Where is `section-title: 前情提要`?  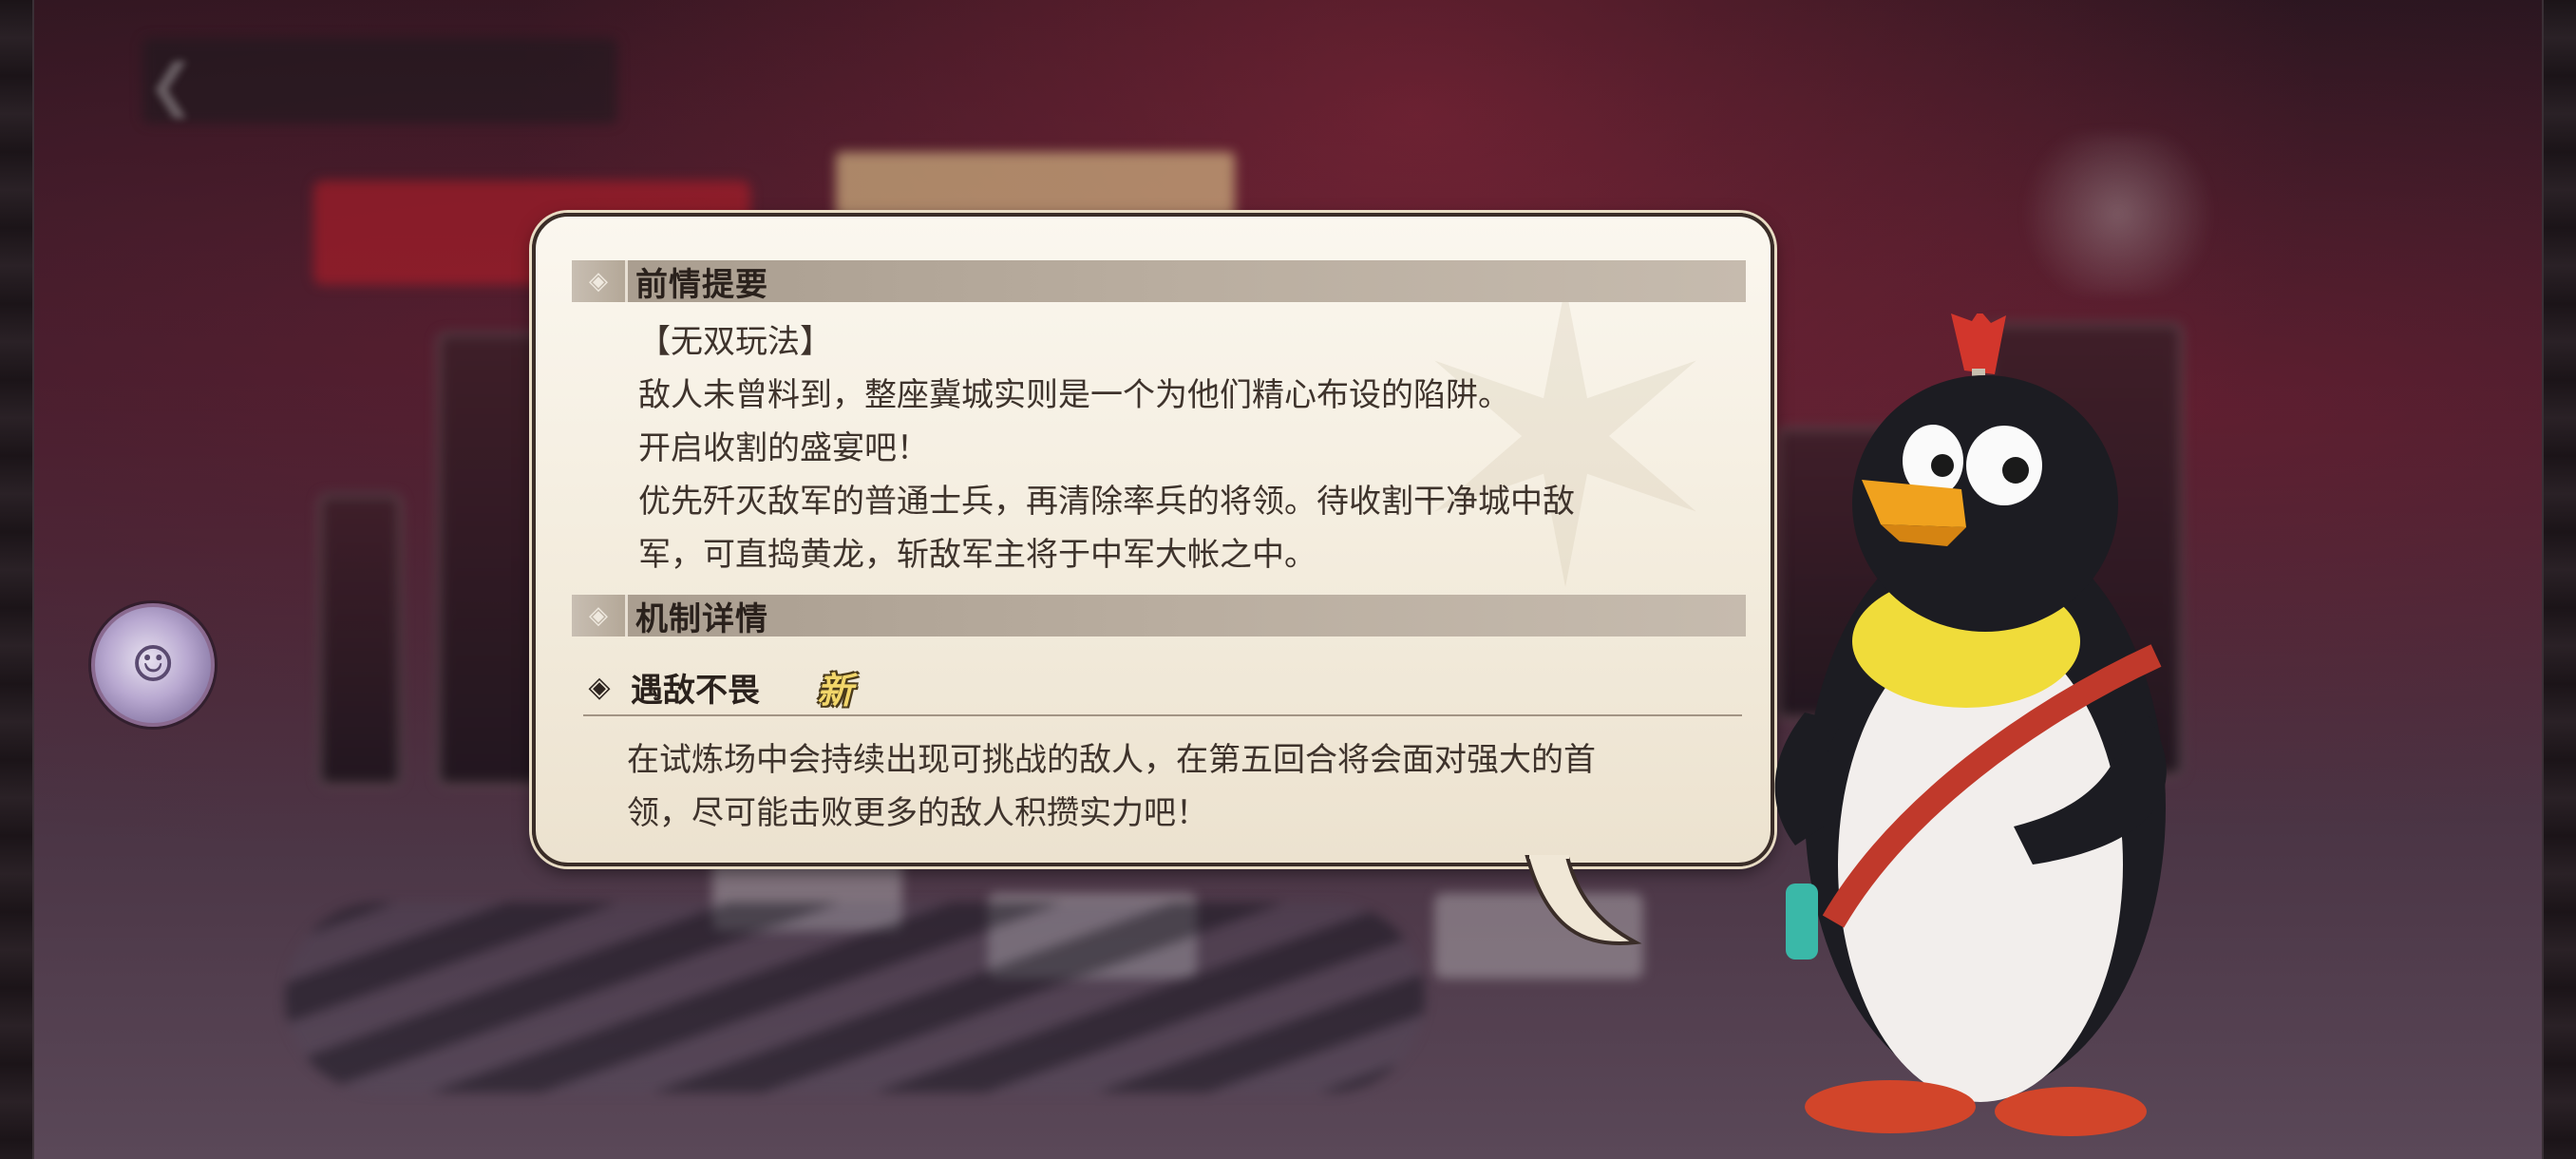
section-title: 前情提要 is located at coordinates (701, 284).